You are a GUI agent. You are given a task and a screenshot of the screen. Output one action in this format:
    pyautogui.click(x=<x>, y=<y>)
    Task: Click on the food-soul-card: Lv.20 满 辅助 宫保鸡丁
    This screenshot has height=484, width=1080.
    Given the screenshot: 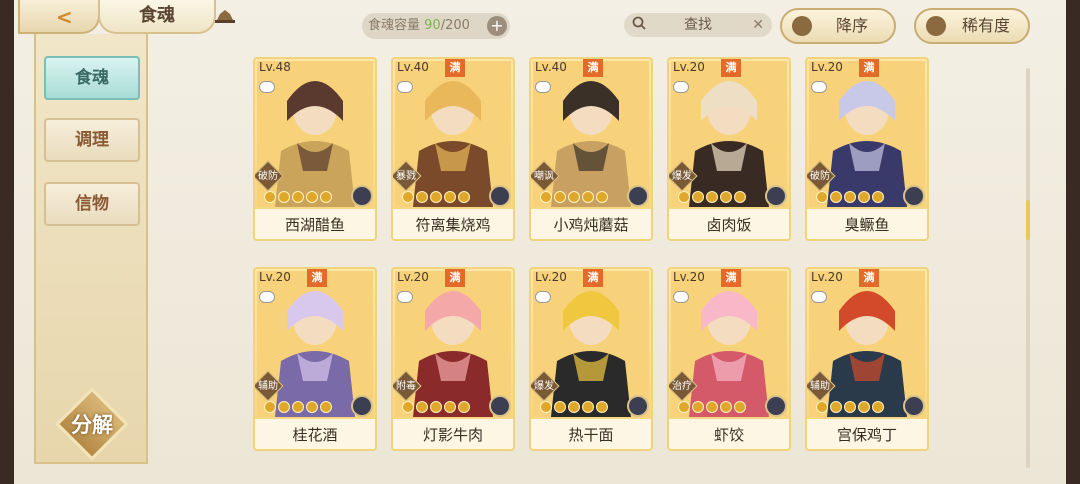 What is the action you would take?
    pyautogui.click(x=867, y=359)
    